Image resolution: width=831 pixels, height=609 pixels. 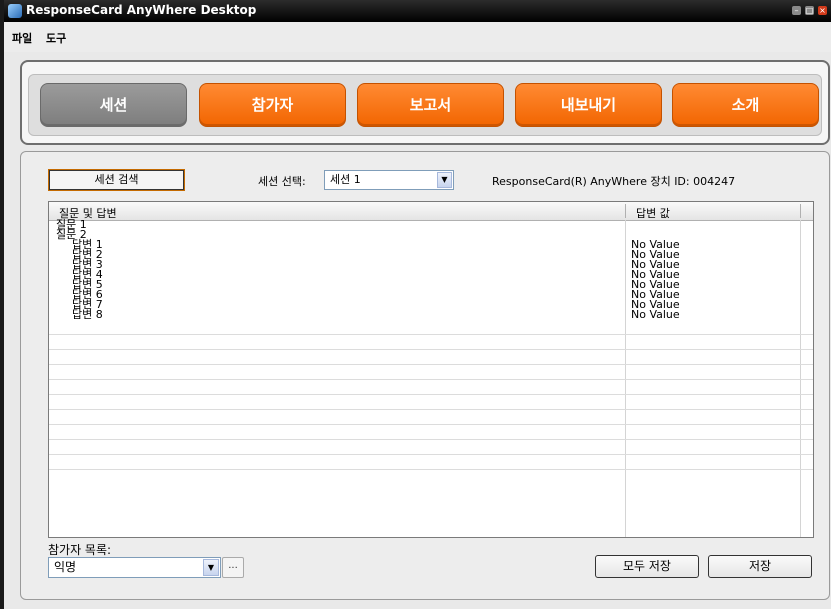 I want to click on column-header-value: 답변 값, so click(x=653, y=213).